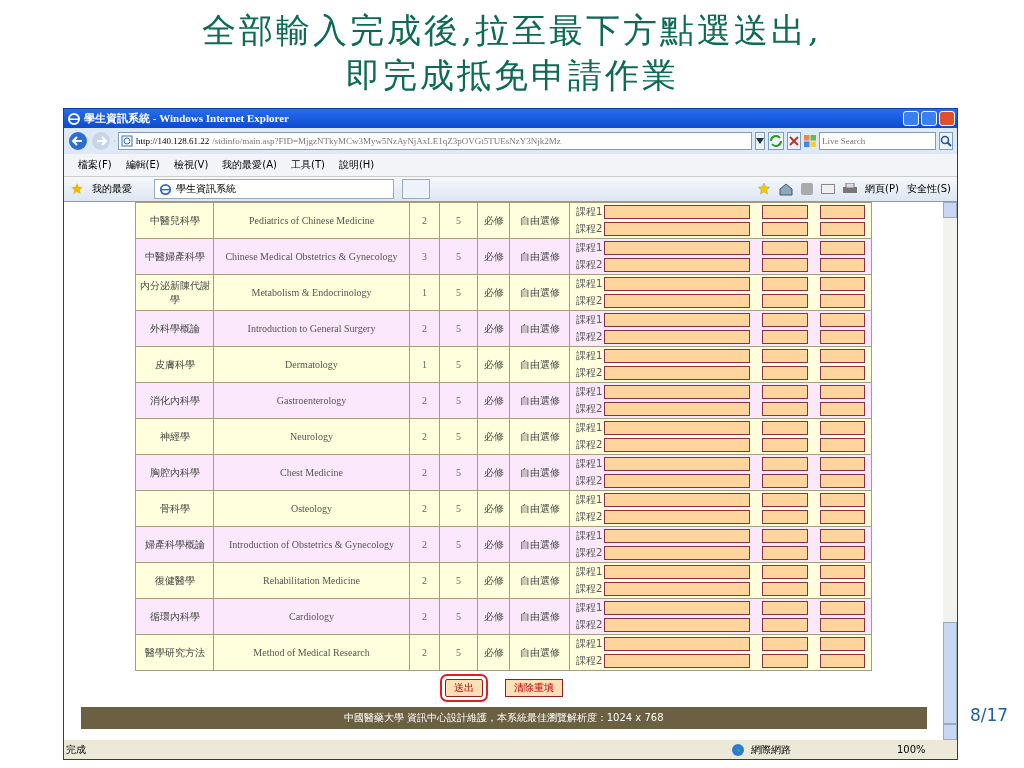 The width and height of the screenshot is (1024, 768). I want to click on maximize-button, so click(929, 118).